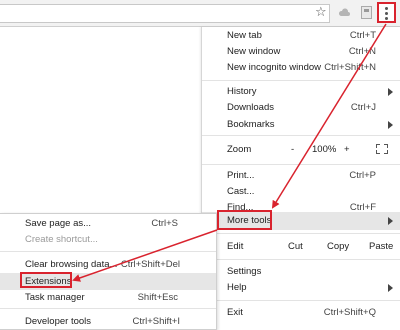  I want to click on extension-icon, so click(366, 12).